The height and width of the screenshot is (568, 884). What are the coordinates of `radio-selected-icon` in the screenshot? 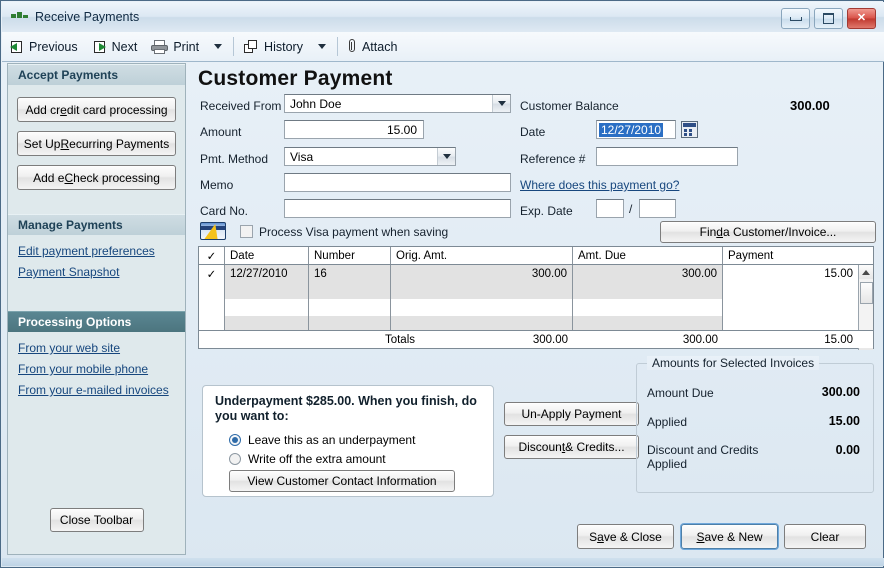 It's located at (235, 440).